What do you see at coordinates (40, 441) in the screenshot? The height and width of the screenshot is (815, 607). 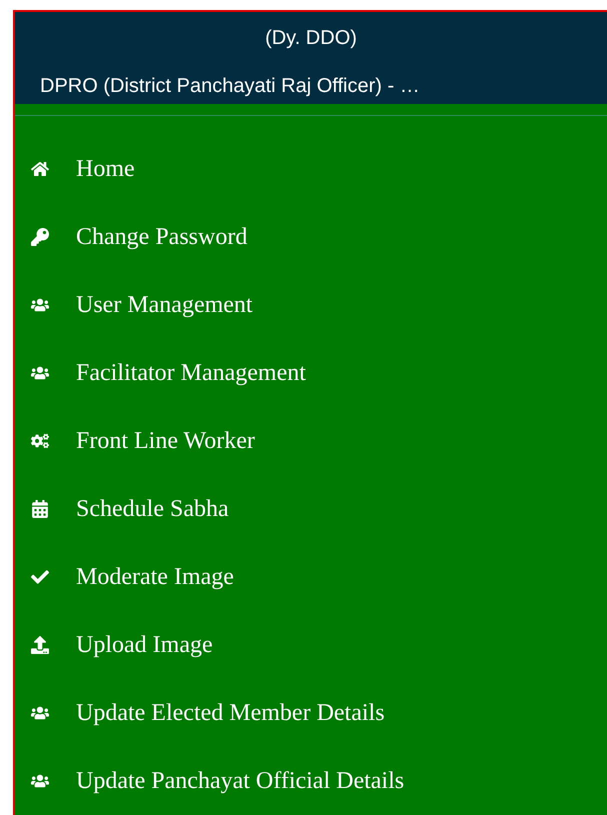 I see `gears-icon` at bounding box center [40, 441].